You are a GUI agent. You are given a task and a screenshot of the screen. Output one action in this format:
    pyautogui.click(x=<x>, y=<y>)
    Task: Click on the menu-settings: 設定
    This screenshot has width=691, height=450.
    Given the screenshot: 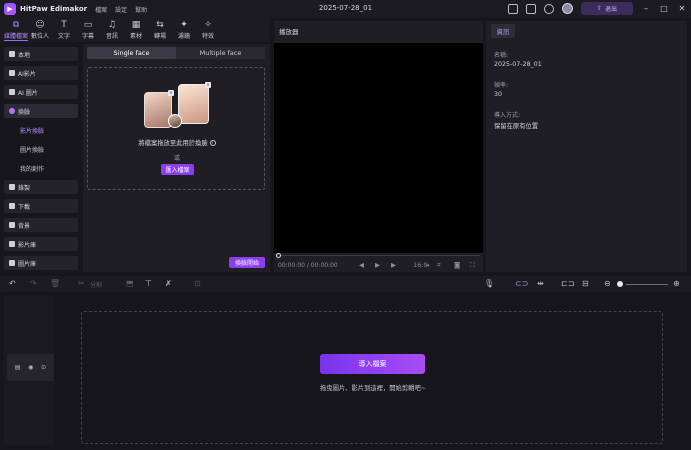 What is the action you would take?
    pyautogui.click(x=121, y=9)
    